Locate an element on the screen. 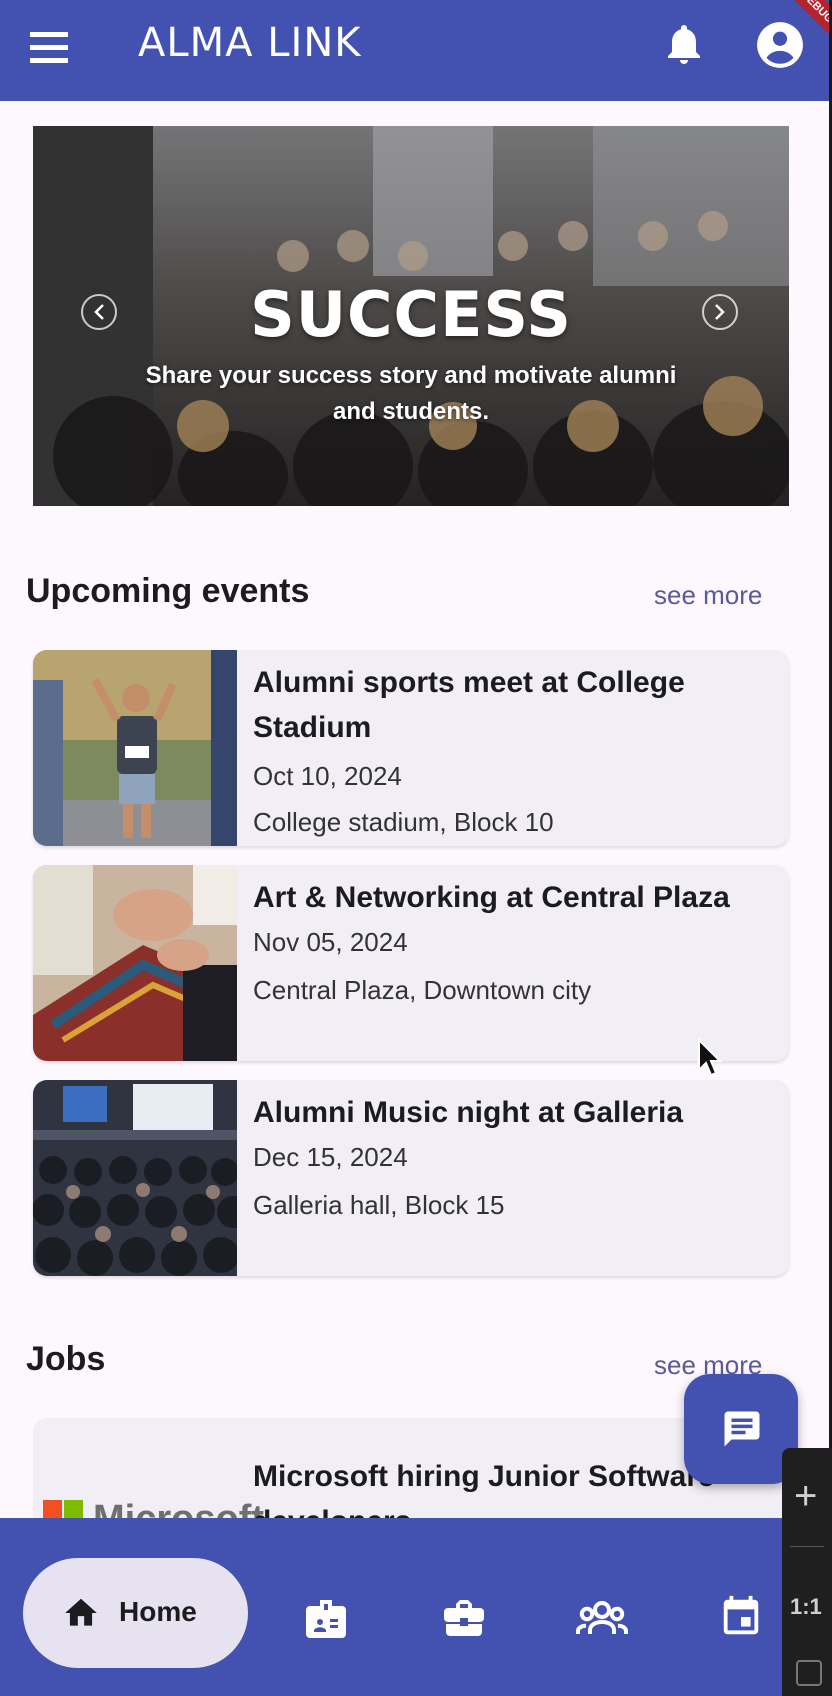  toolbar-divider is located at coordinates (807, 1546).